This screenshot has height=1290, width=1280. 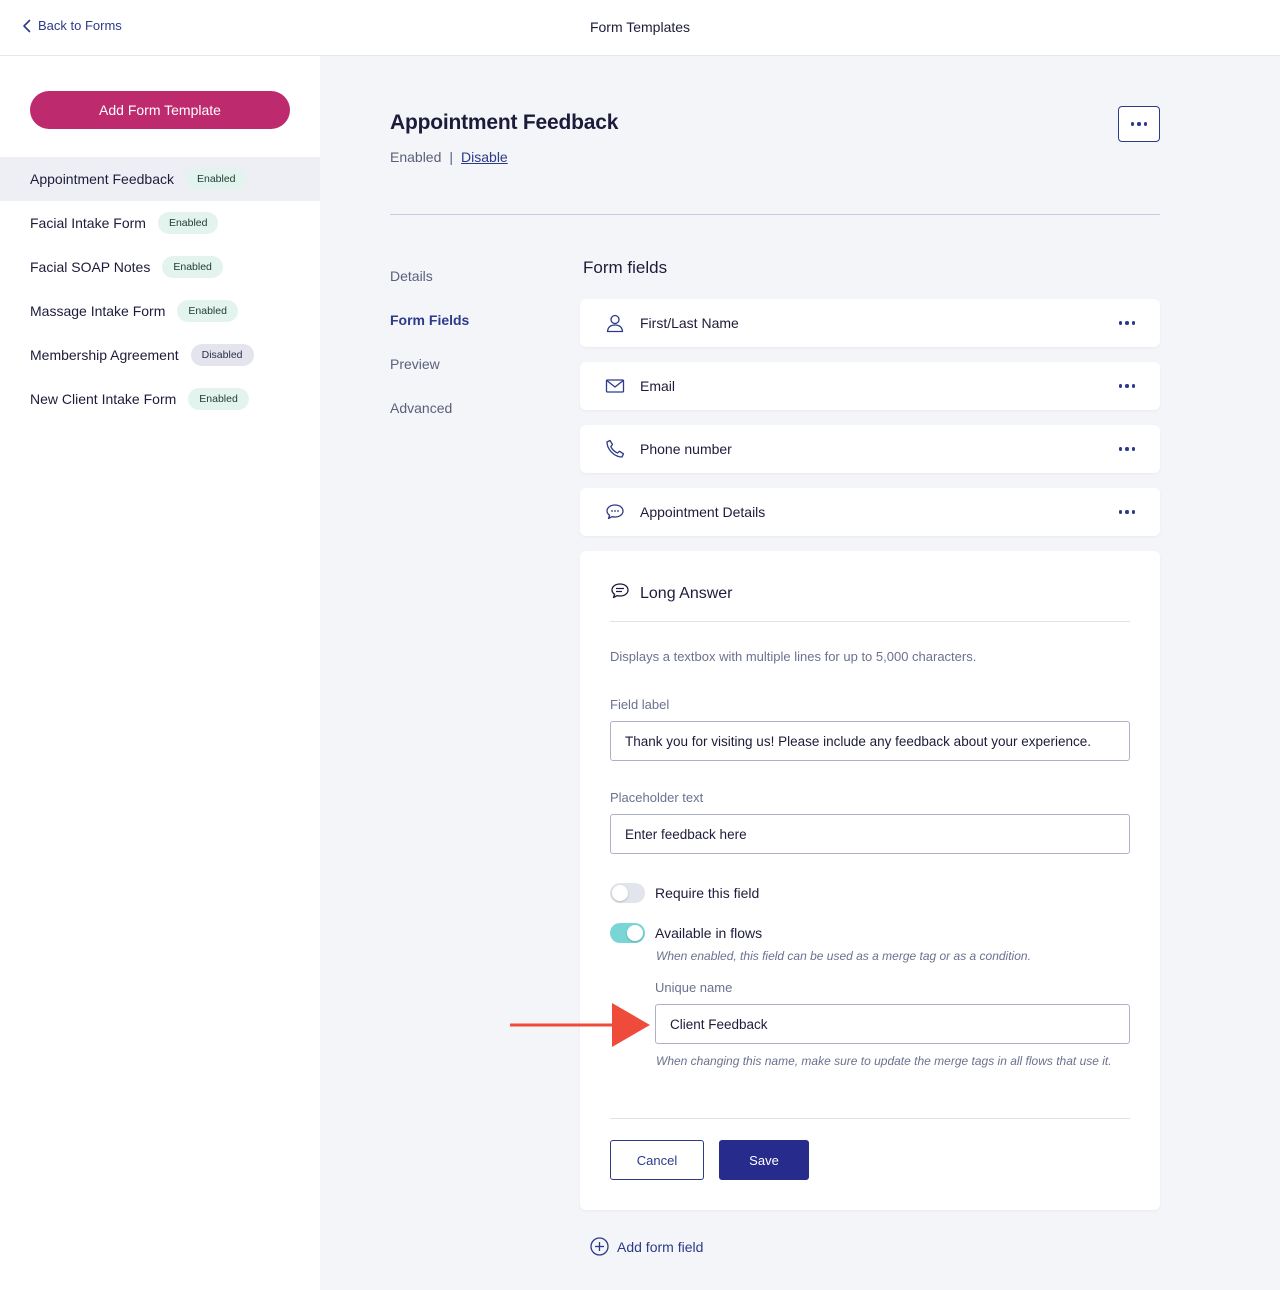 I want to click on template-name: Facial Intake Form, so click(x=88, y=223).